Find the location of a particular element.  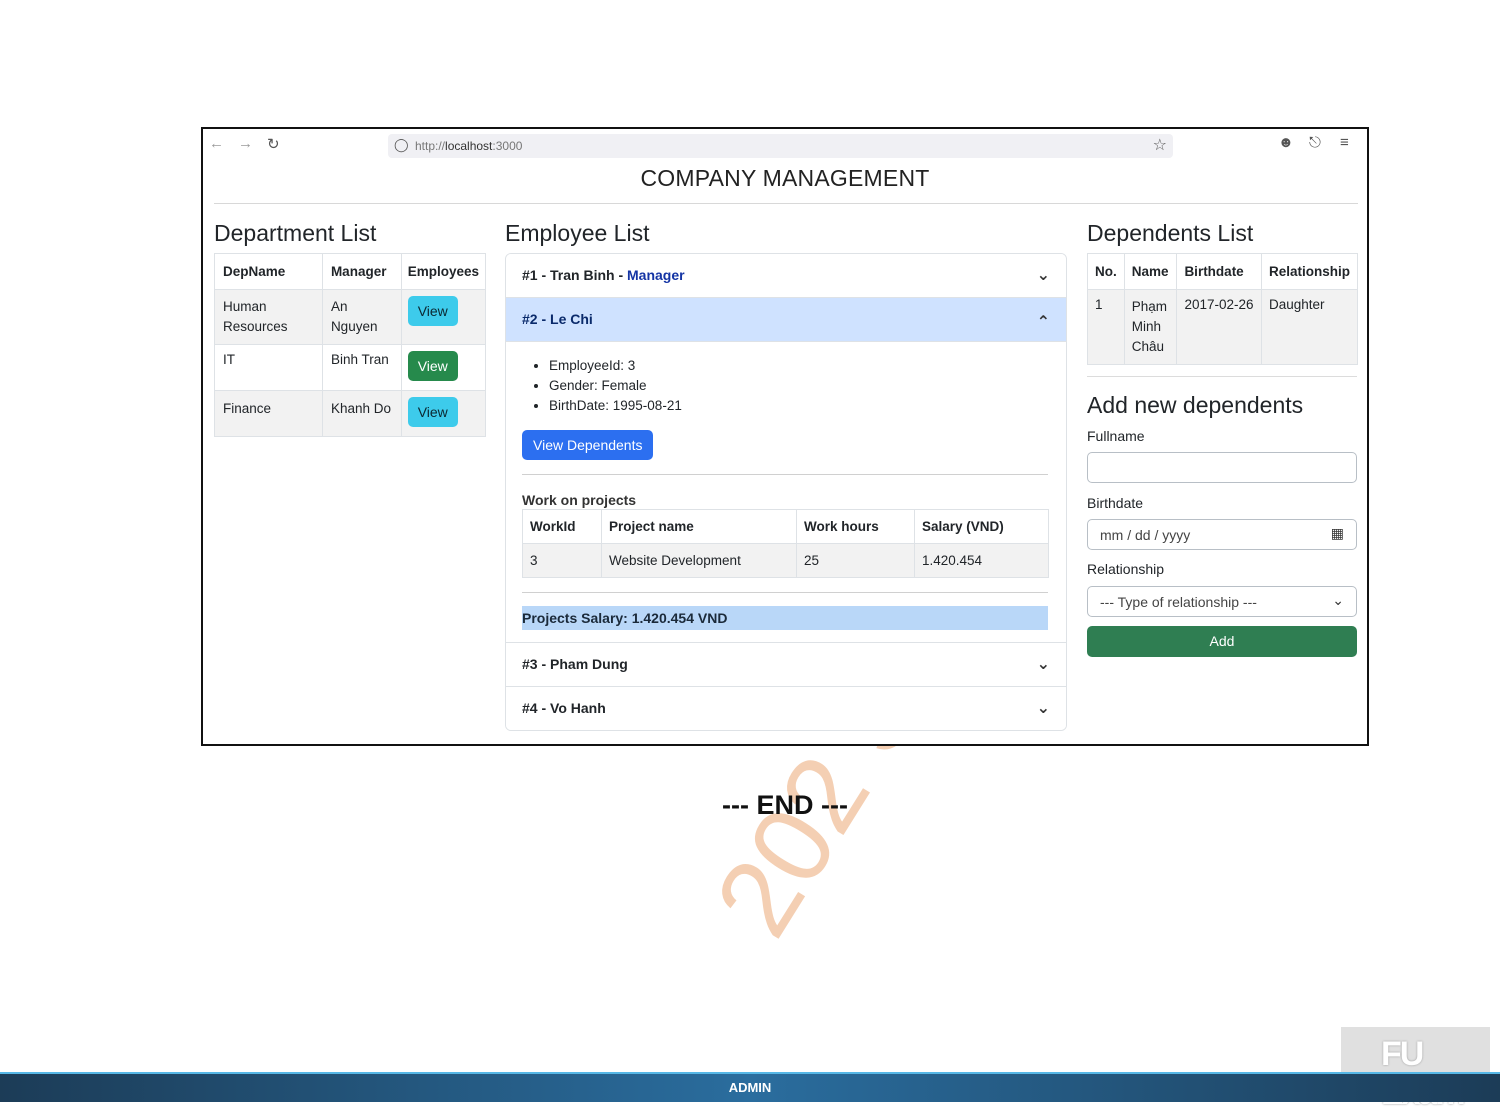

column-header: Birthdate is located at coordinates (1219, 271).